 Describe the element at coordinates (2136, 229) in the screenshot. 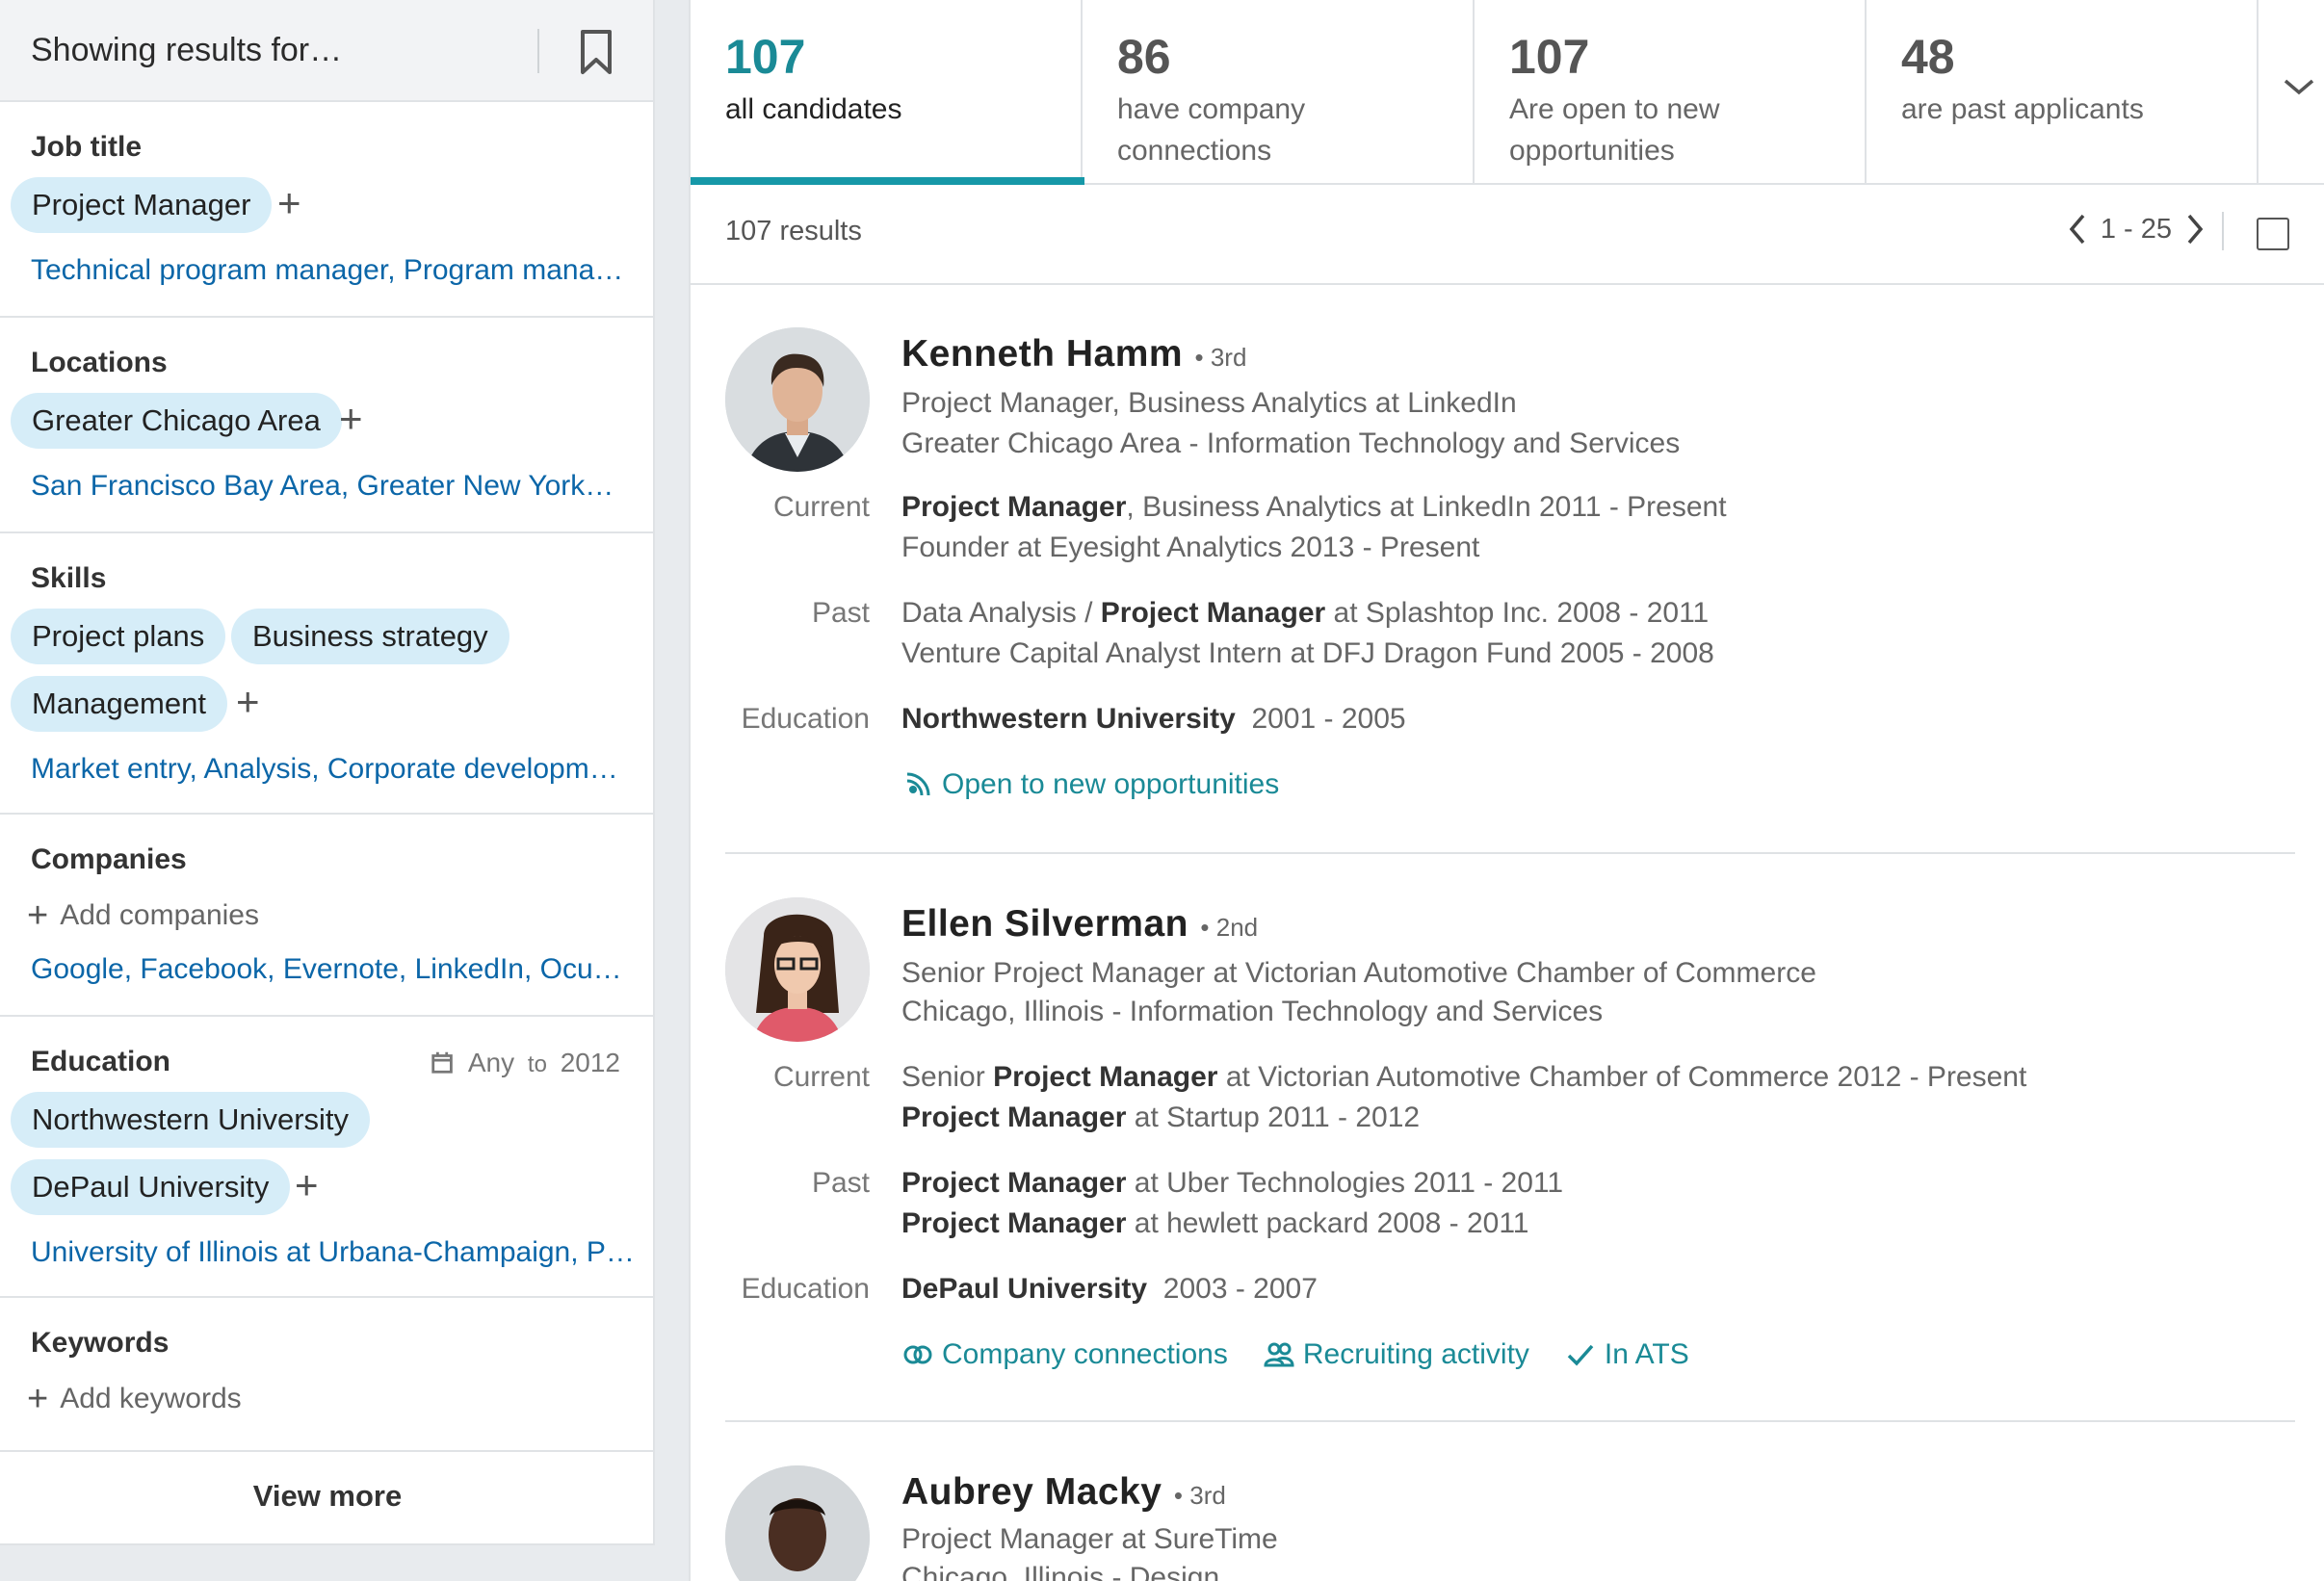

I see `page-range: 1 - 25` at that location.